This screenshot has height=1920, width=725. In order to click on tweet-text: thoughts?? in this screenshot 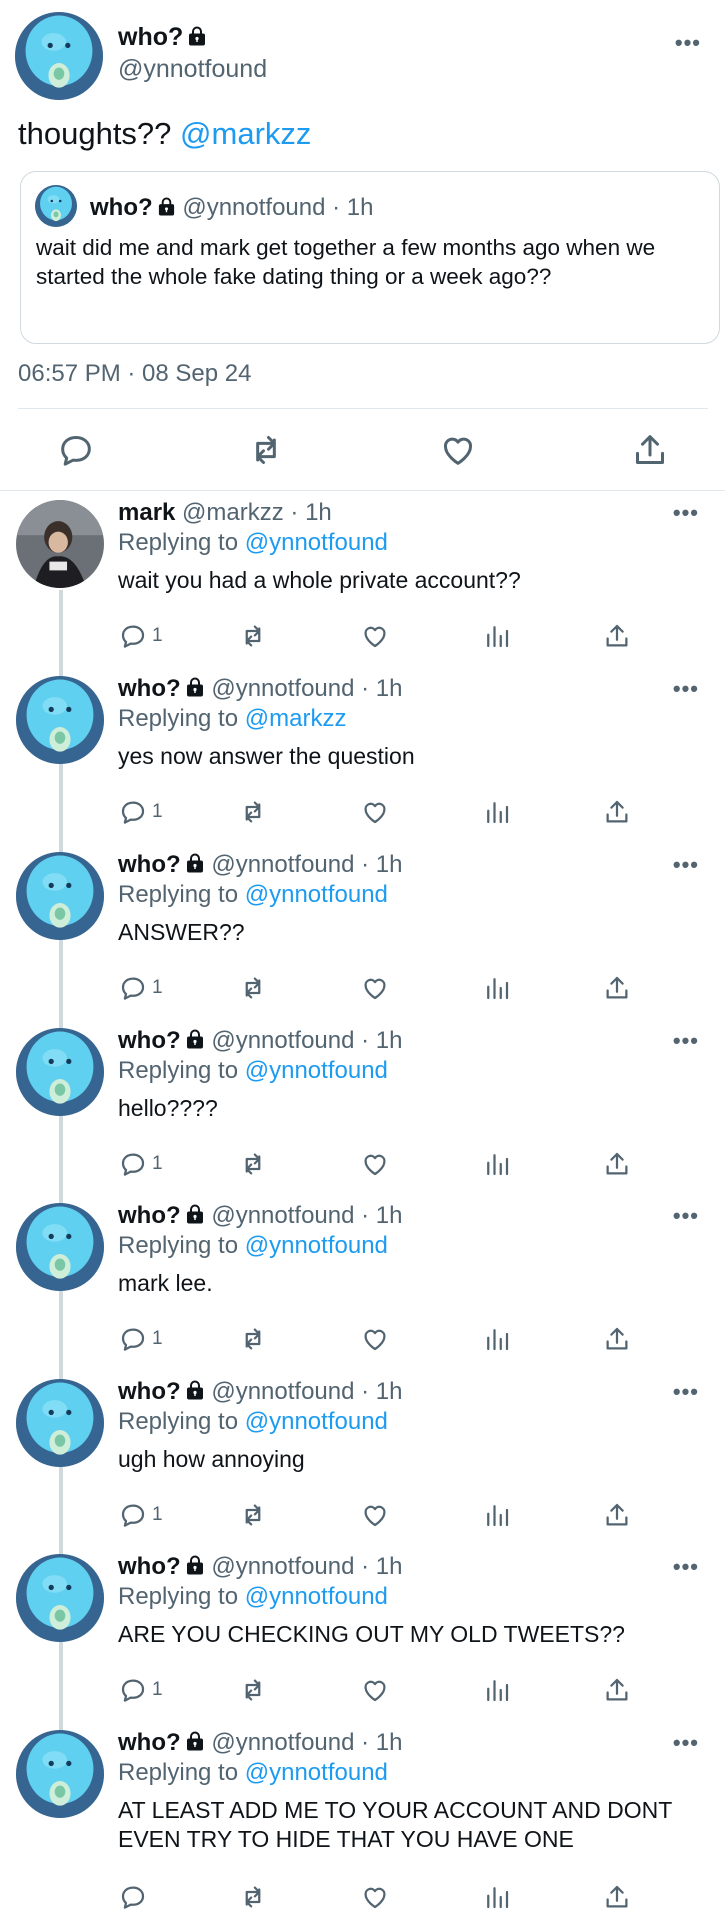, I will do `click(99, 133)`.